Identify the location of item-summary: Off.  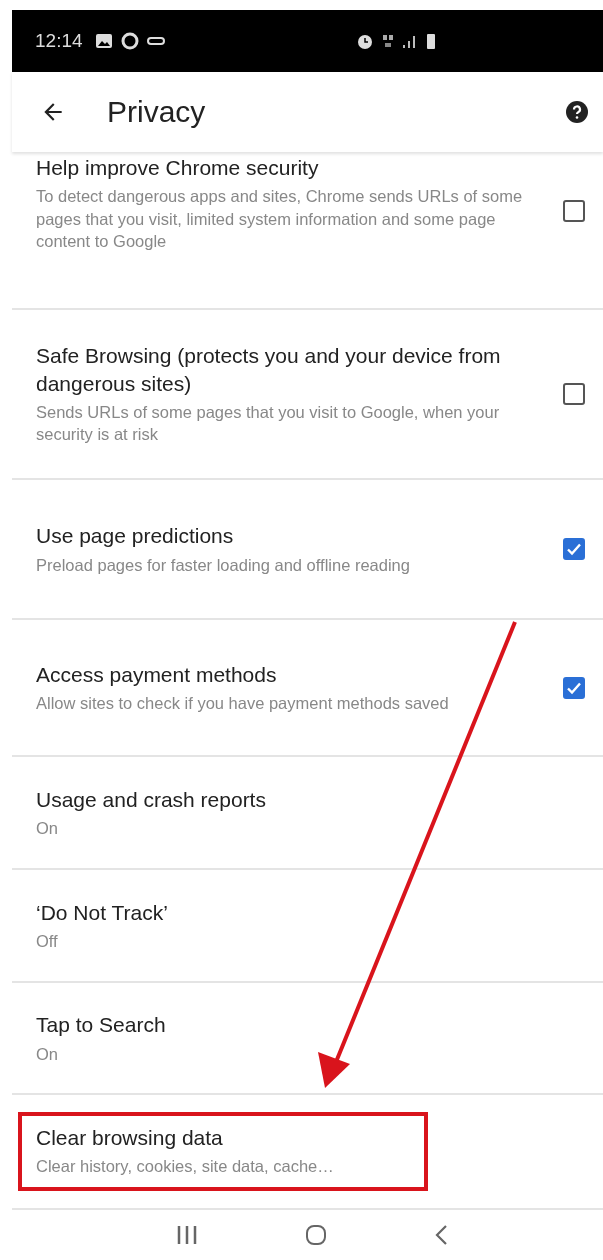
(47, 941).